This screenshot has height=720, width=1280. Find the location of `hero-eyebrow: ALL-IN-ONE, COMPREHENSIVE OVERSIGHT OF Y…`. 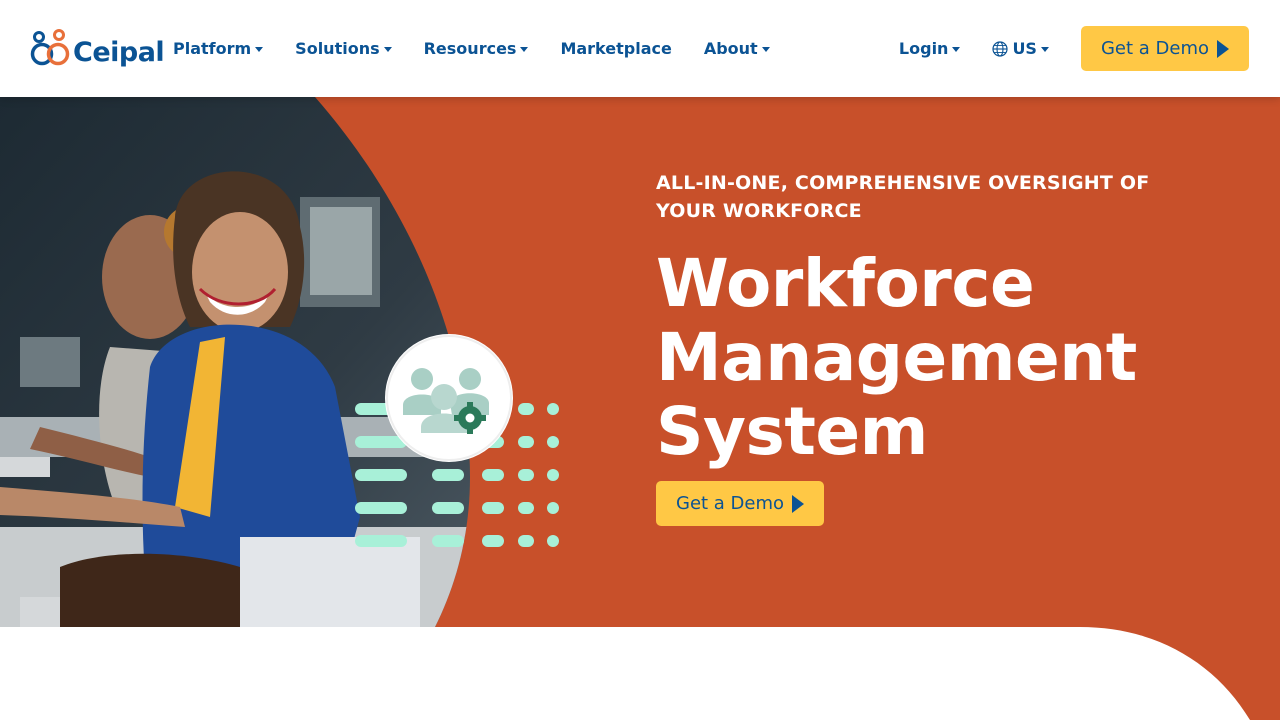

hero-eyebrow: ALL-IN-ONE, COMPREHENSIVE OVERSIGHT OF Y… is located at coordinates (903, 197).